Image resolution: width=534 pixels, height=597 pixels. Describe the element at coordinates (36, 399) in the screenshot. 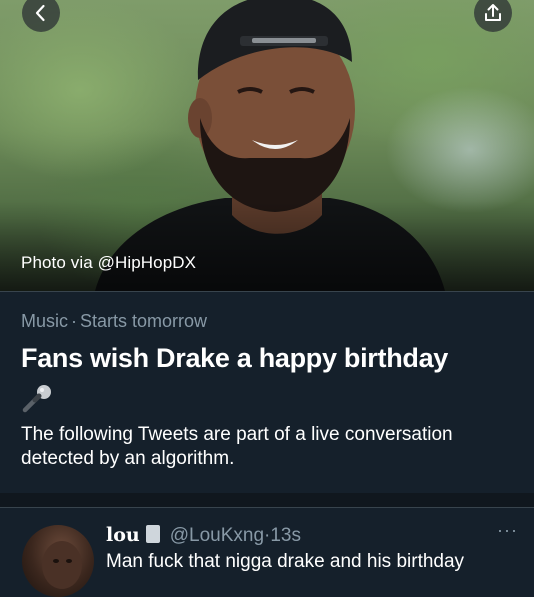

I see `microphone-icon` at that location.